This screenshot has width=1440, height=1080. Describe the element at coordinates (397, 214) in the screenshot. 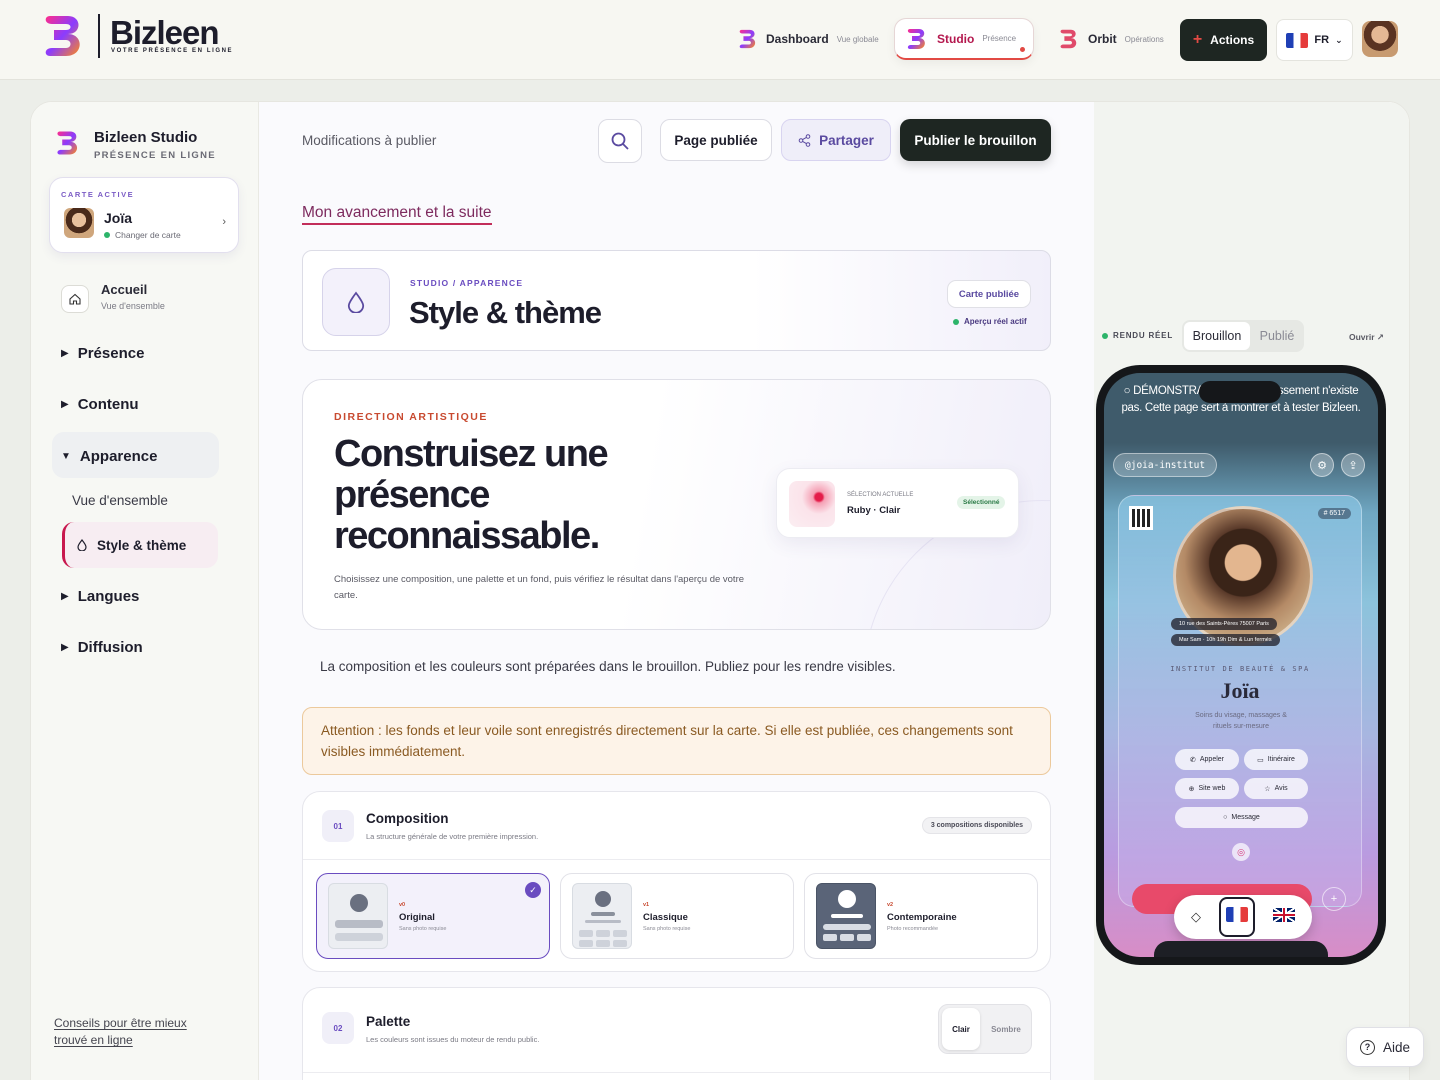

I see `progress-link: Mon avancement et la suite` at that location.